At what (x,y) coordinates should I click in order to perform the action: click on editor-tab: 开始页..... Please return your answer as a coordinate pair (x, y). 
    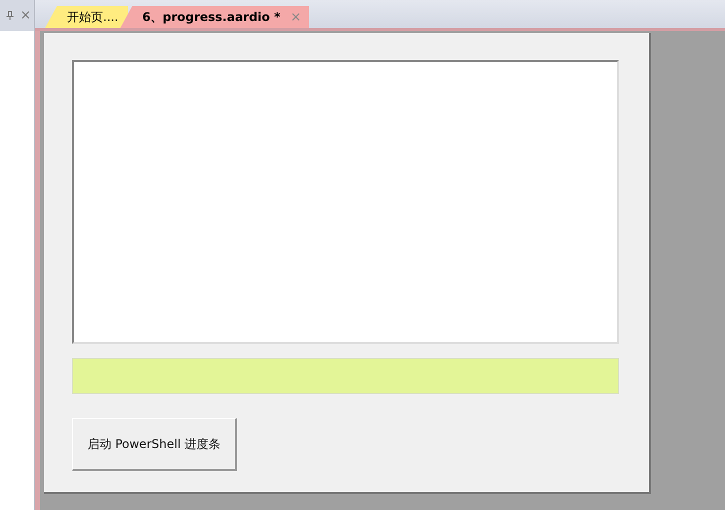
    Looking at the image, I should click on (86, 17).